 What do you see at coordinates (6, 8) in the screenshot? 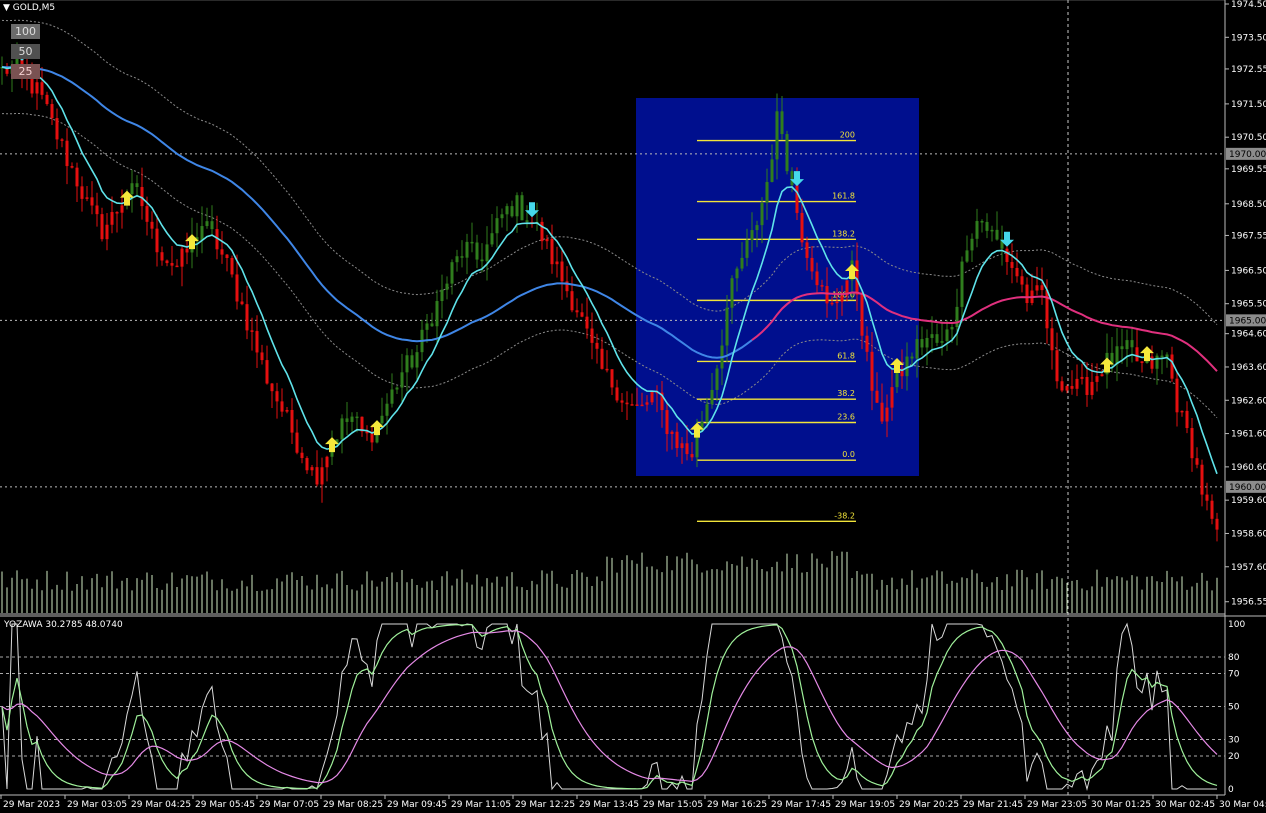
I see `dropdown-triangle-icon: ▼` at bounding box center [6, 8].